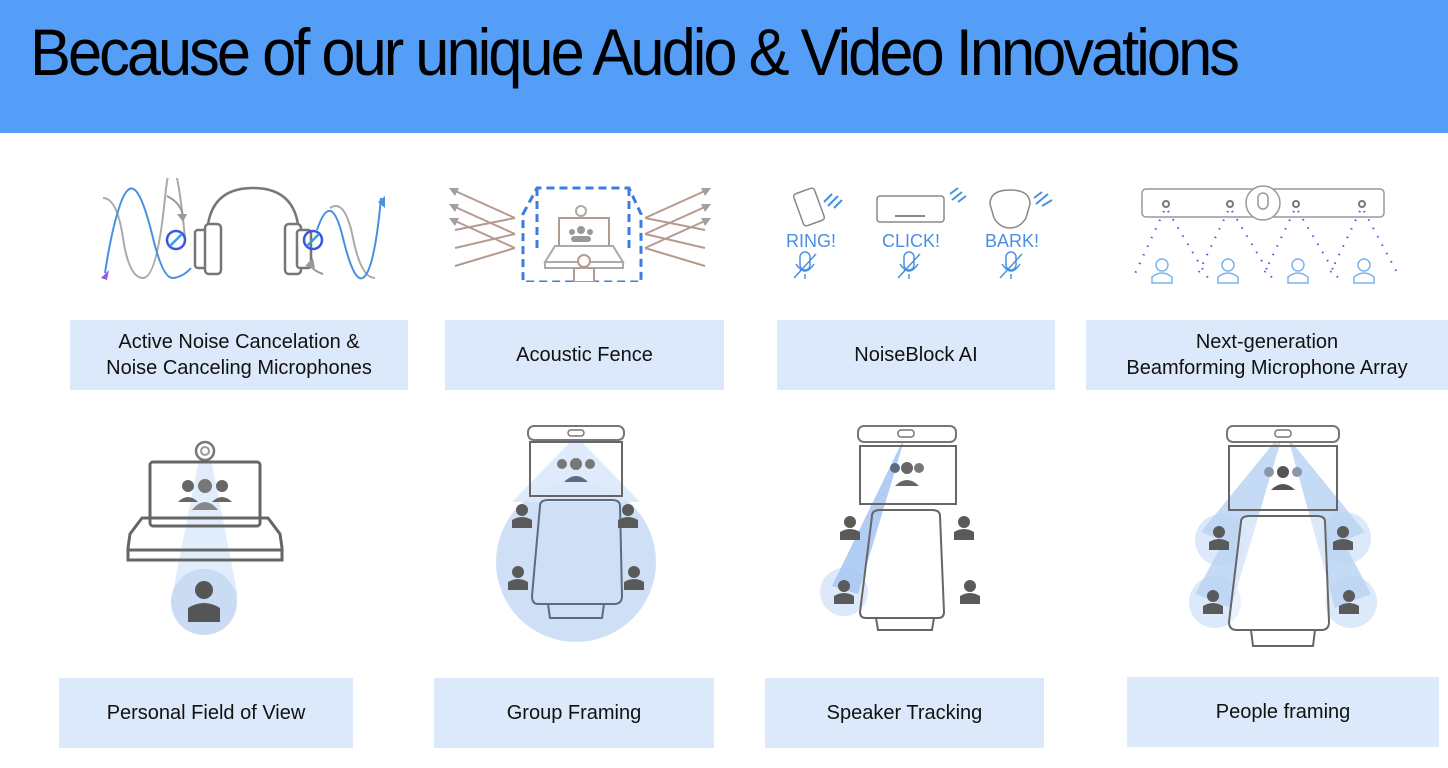  Describe the element at coordinates (580, 234) in the screenshot. I see `acoustic-fence-icon` at that location.